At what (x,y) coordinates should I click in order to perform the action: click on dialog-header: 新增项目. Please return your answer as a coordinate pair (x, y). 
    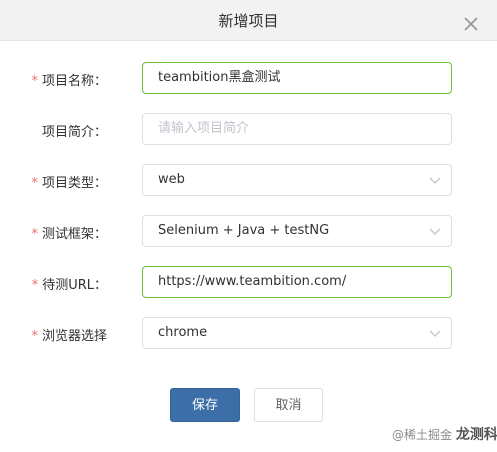
    Looking at the image, I should click on (248, 20).